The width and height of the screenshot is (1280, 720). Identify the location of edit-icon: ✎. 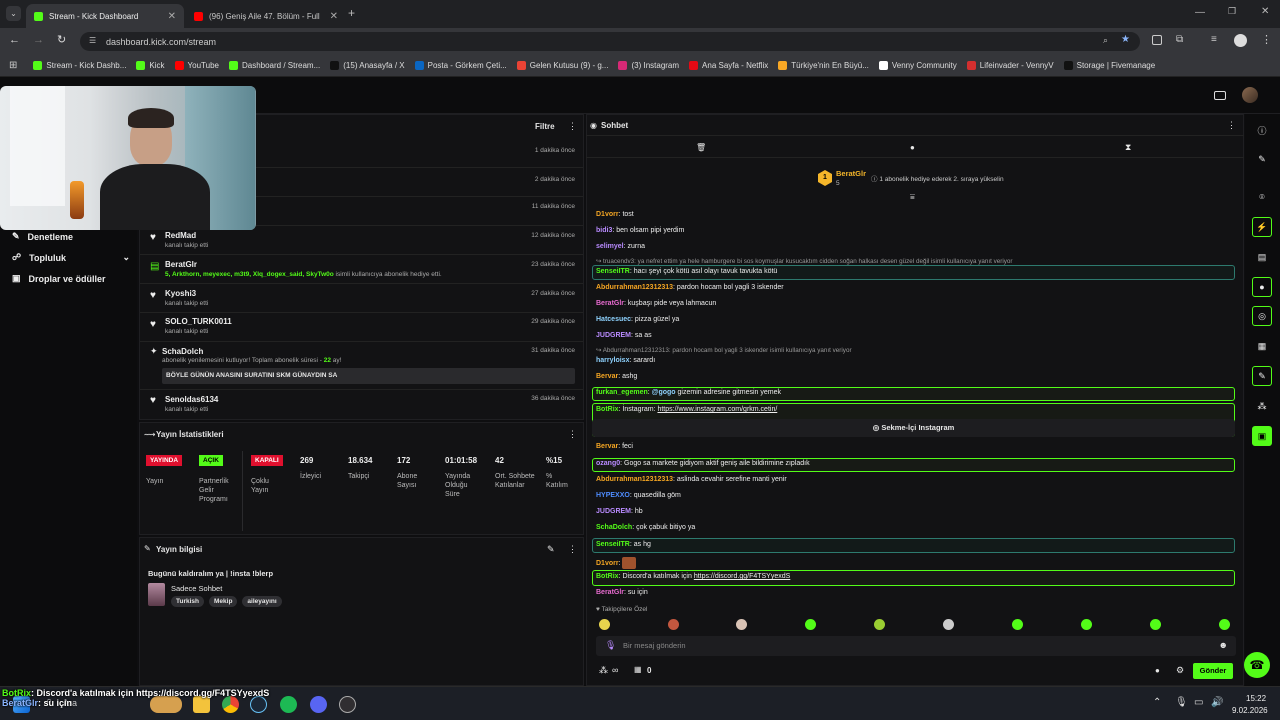
(1262, 159).